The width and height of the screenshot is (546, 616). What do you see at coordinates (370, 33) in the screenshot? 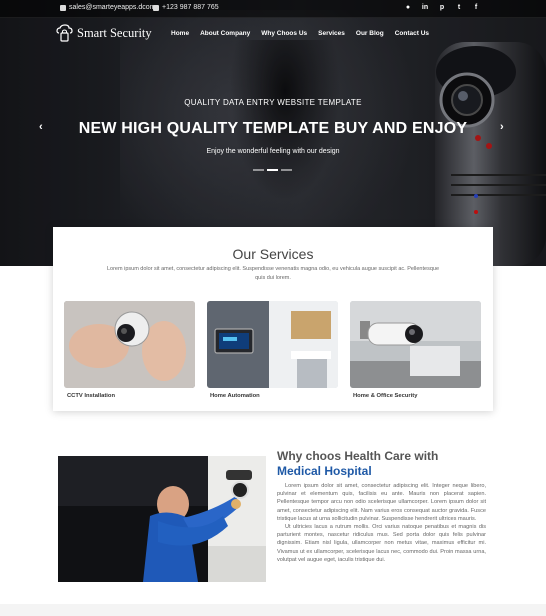
I see `nav-item-blog: Our Blog` at bounding box center [370, 33].